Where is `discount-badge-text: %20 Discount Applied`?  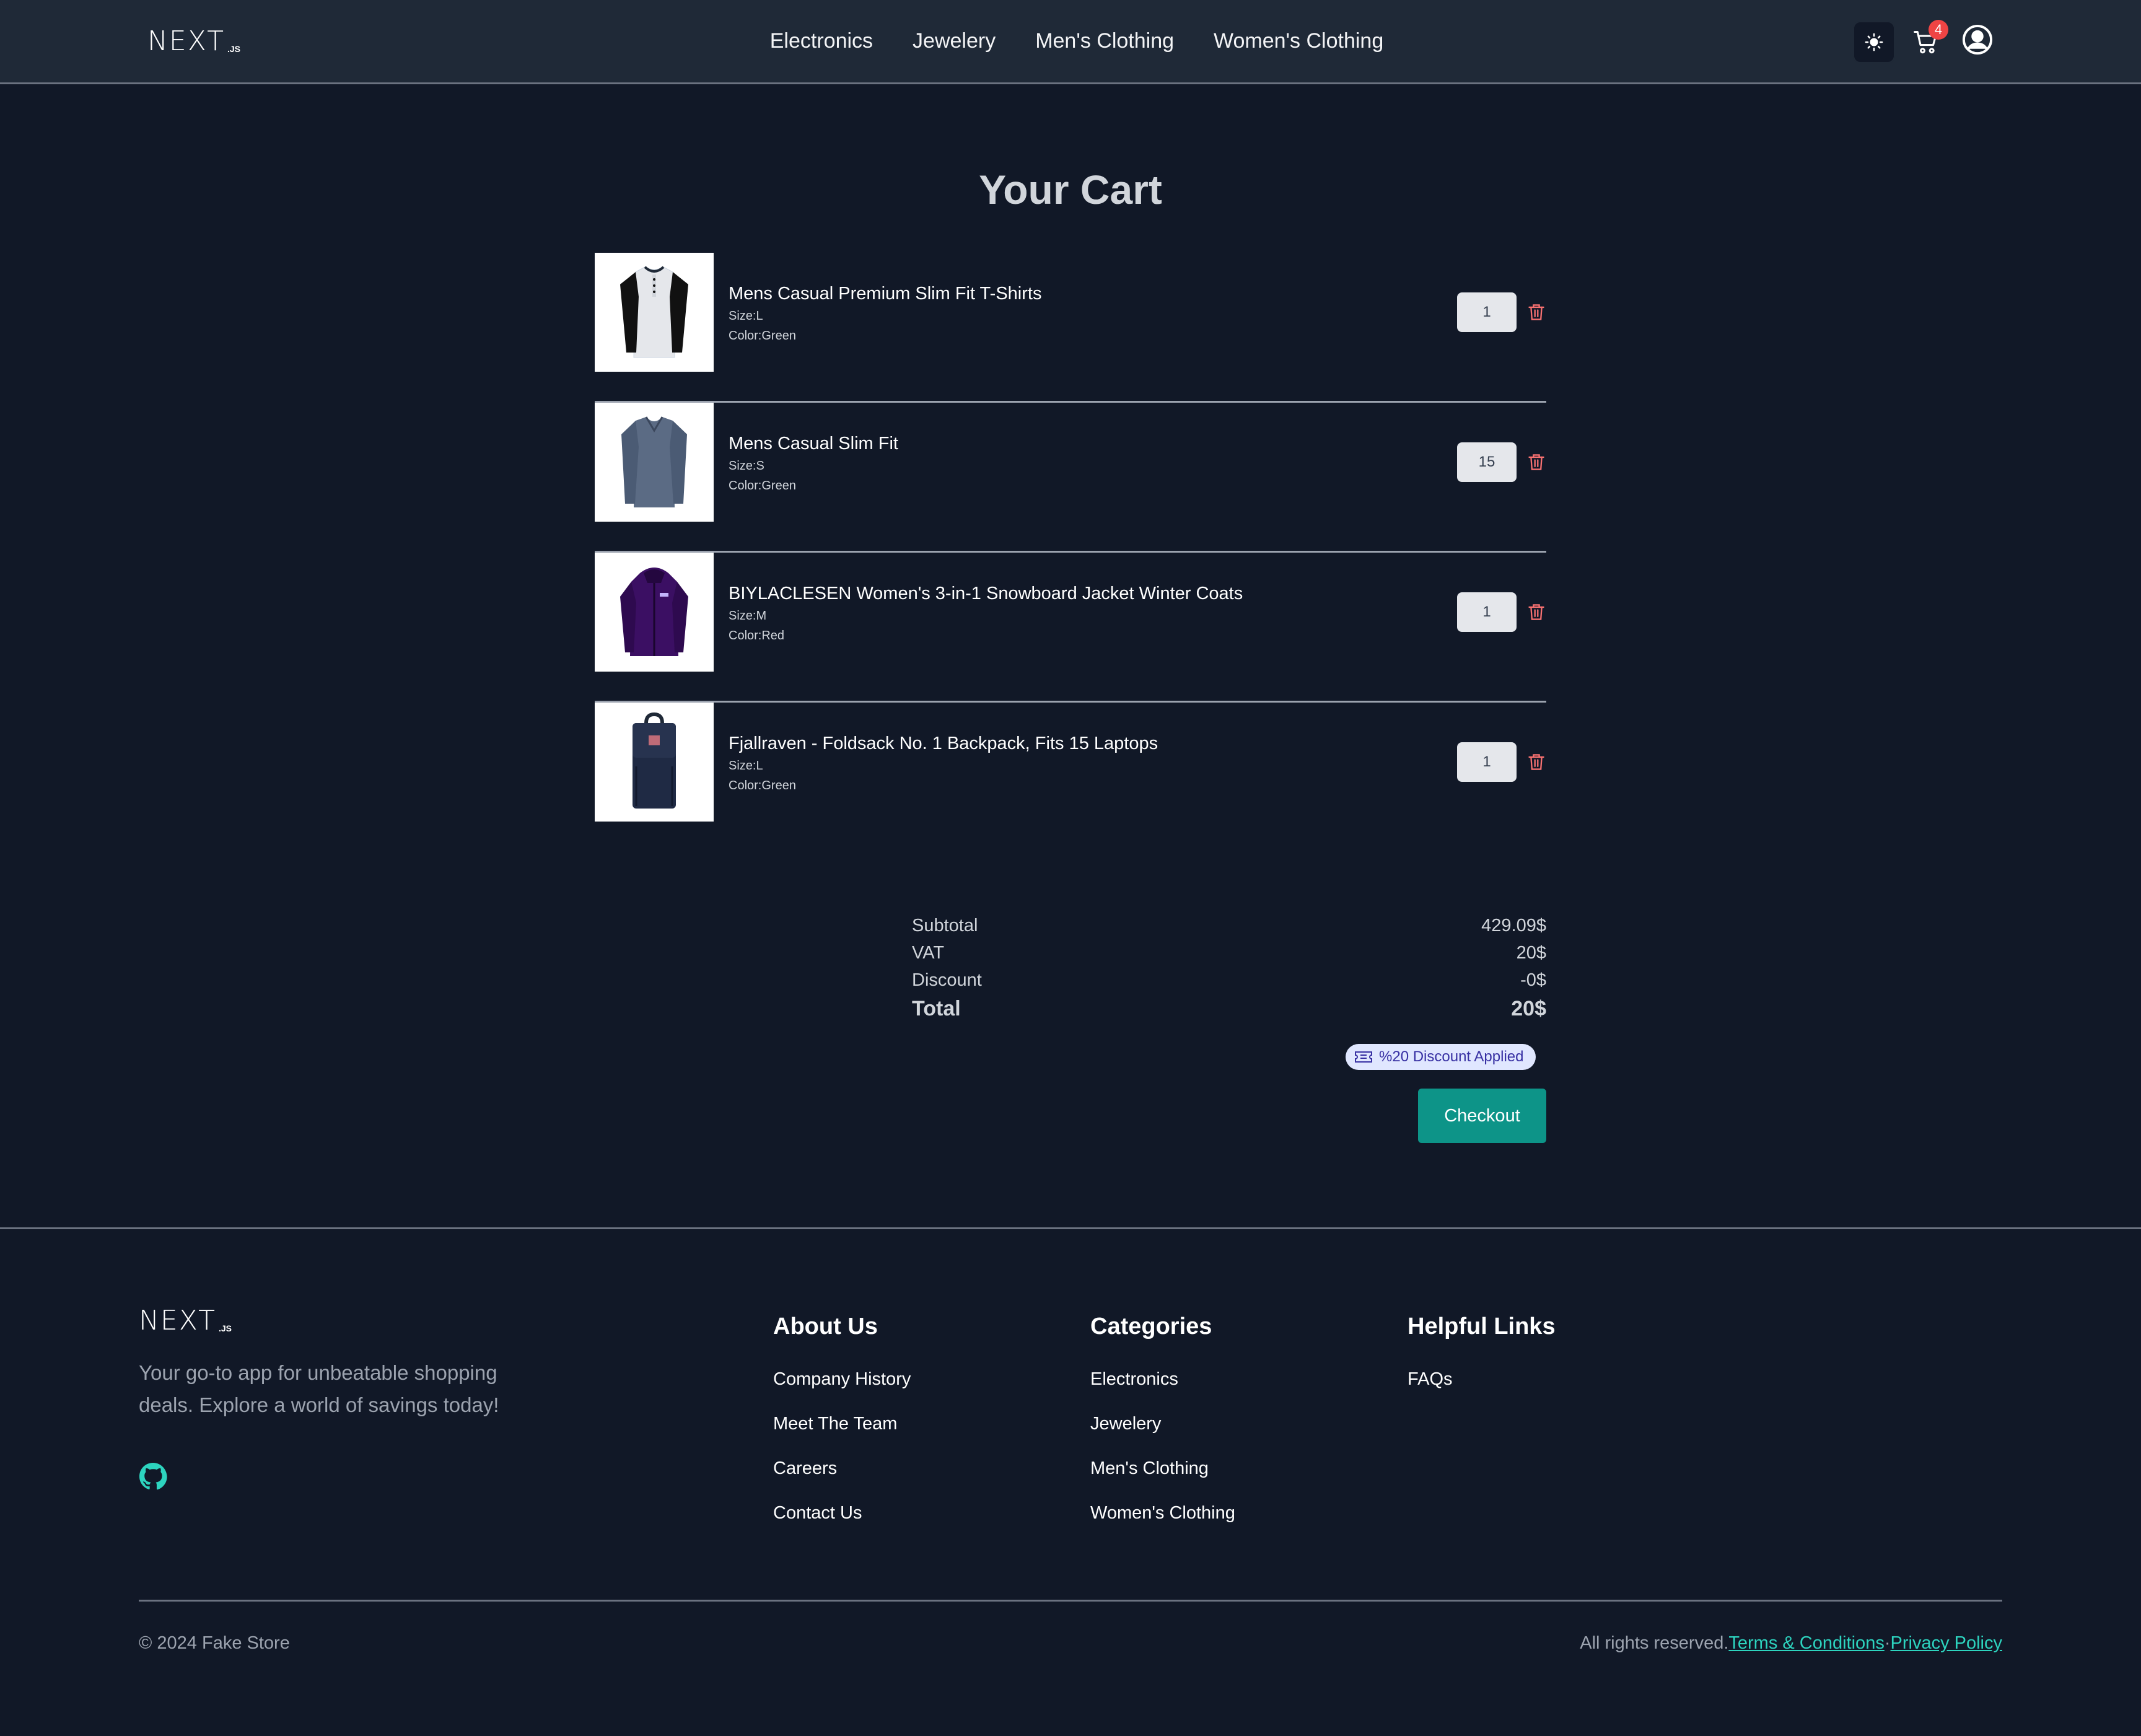
discount-badge-text: %20 Discount Applied is located at coordinates (1451, 1057).